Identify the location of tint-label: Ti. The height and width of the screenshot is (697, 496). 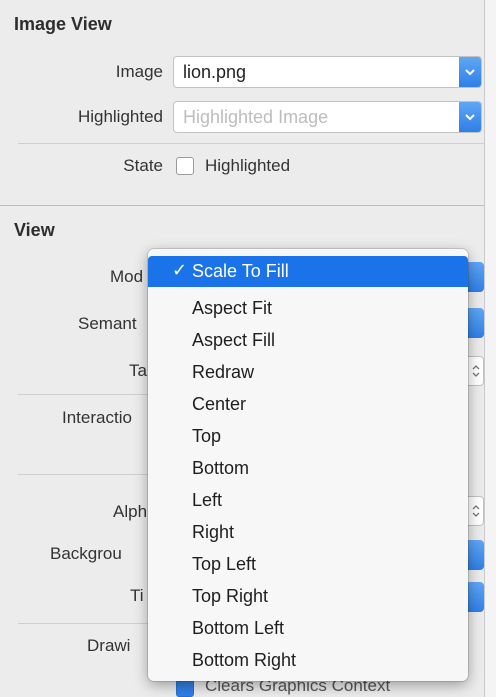
(137, 595).